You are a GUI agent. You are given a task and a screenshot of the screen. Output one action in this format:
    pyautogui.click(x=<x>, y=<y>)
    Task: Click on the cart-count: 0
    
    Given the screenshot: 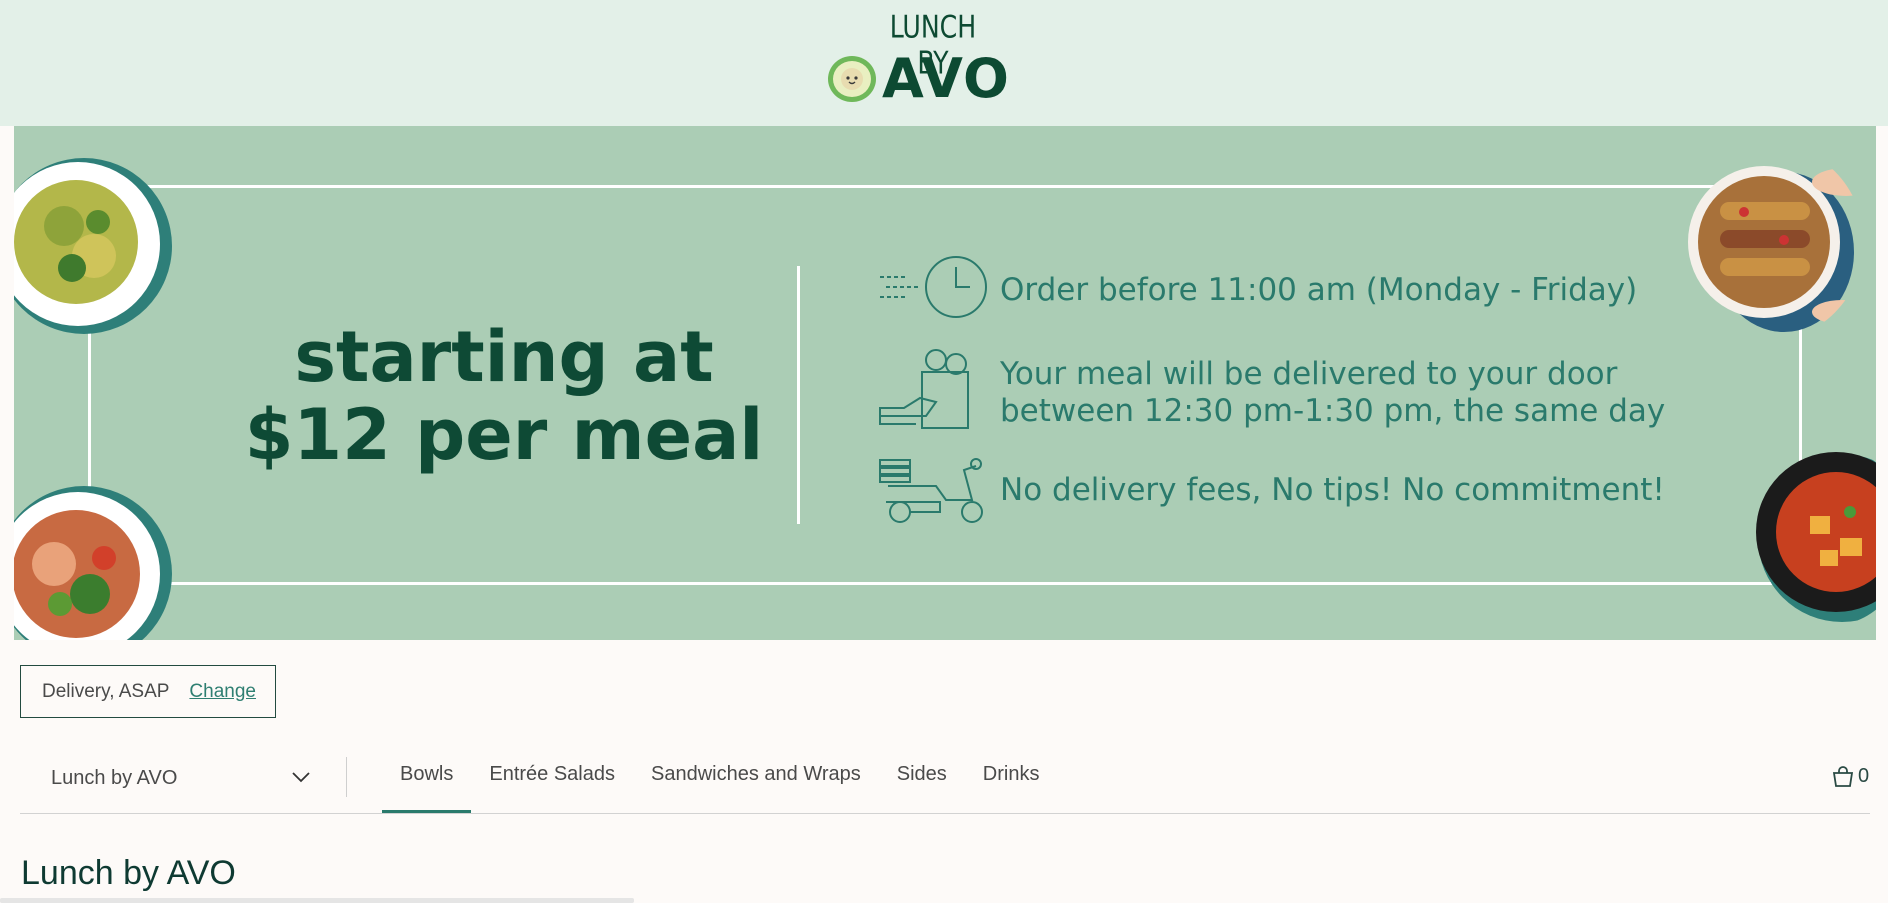 What is the action you would take?
    pyautogui.click(x=1864, y=776)
    